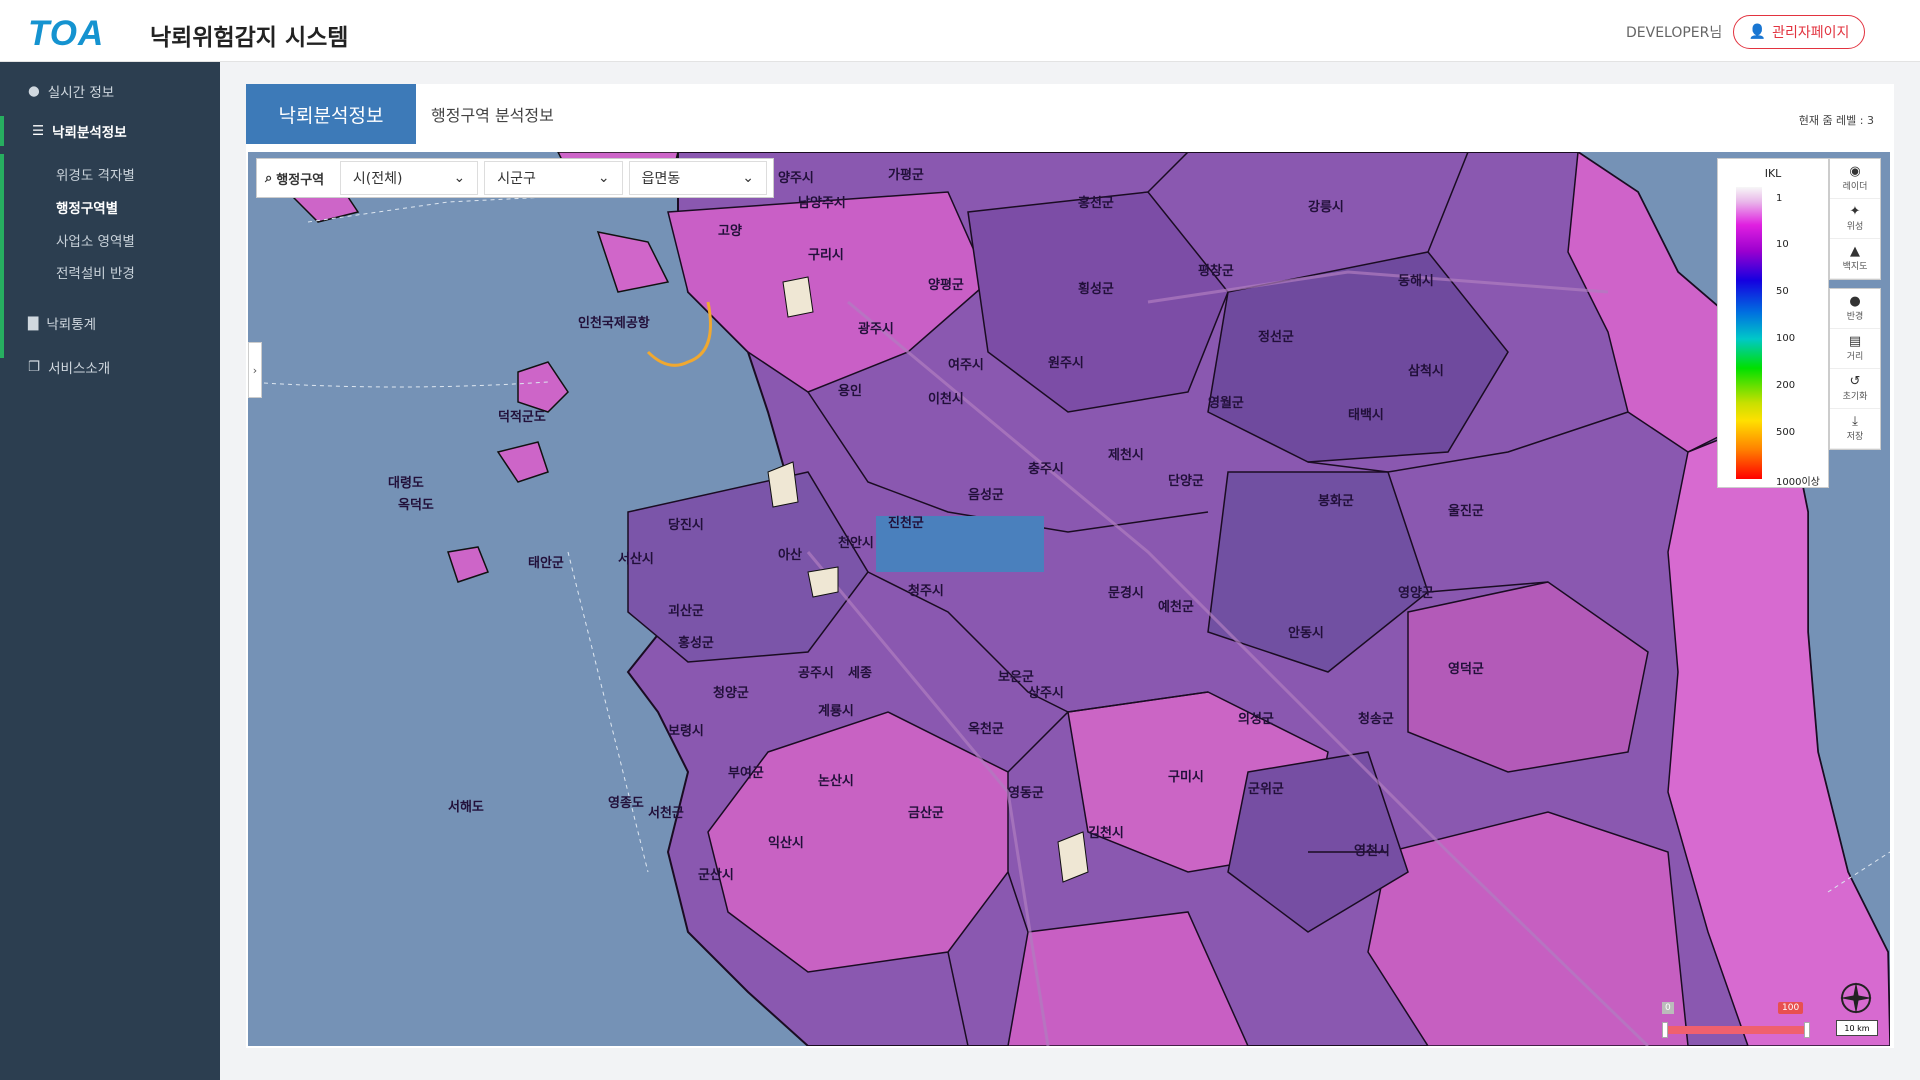 The image size is (1920, 1080). I want to click on legend-tick: 500, so click(1786, 432).